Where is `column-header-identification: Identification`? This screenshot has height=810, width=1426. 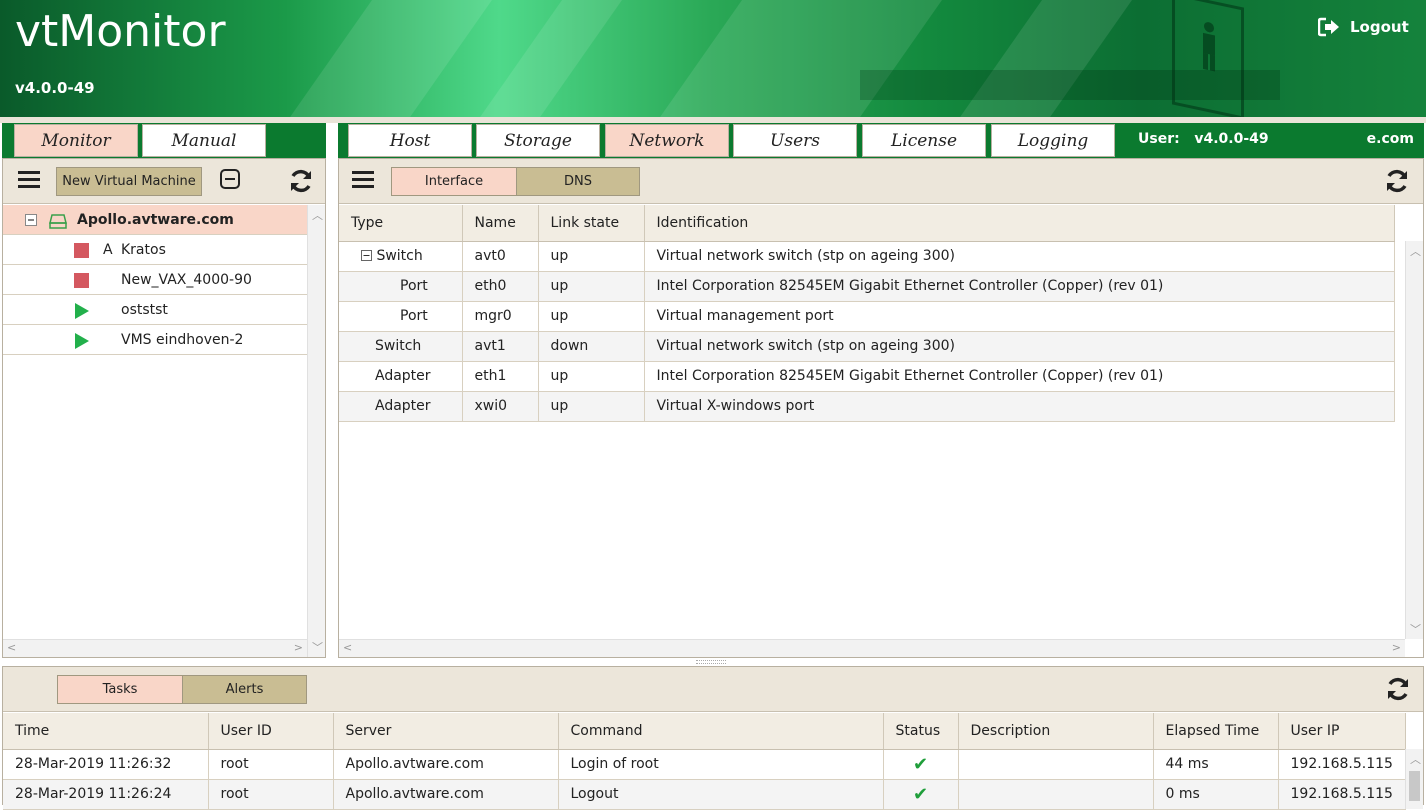
column-header-identification: Identification is located at coordinates (1019, 223).